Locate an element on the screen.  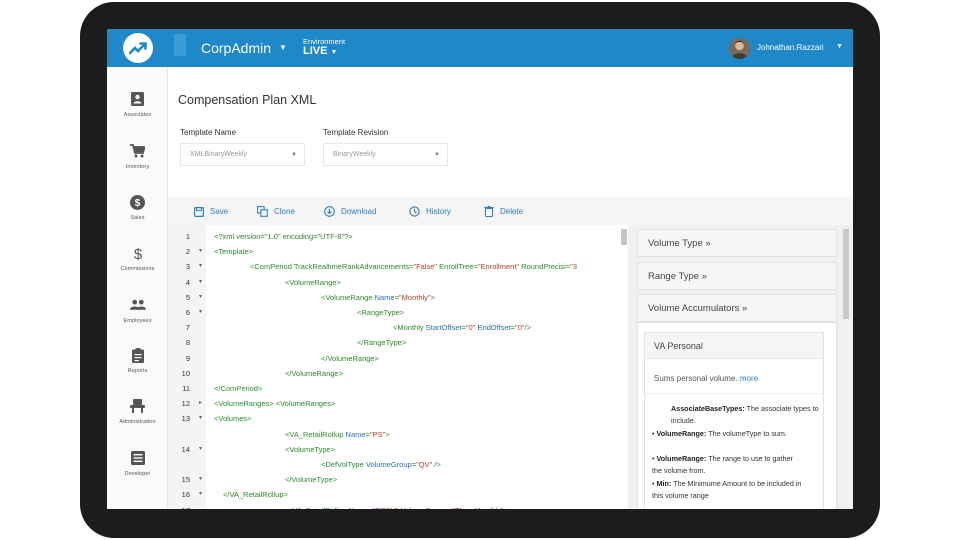
sidebar-item-sales: $ Sales is located at coordinates (137, 207).